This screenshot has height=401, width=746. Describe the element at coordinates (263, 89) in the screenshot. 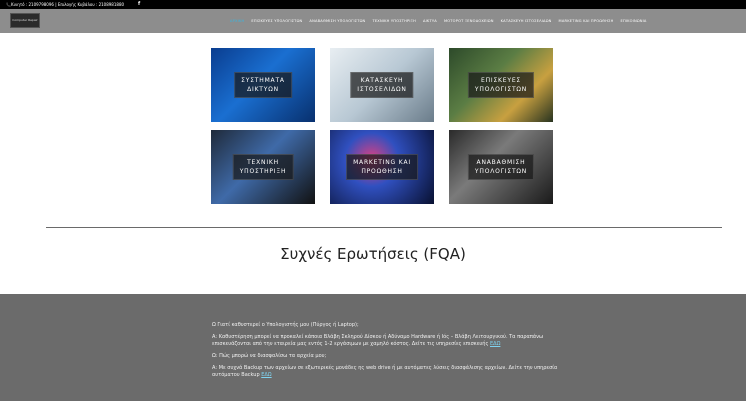

I see `tile-caption-line2: ΔΙΚΤΥΩΝ` at that location.